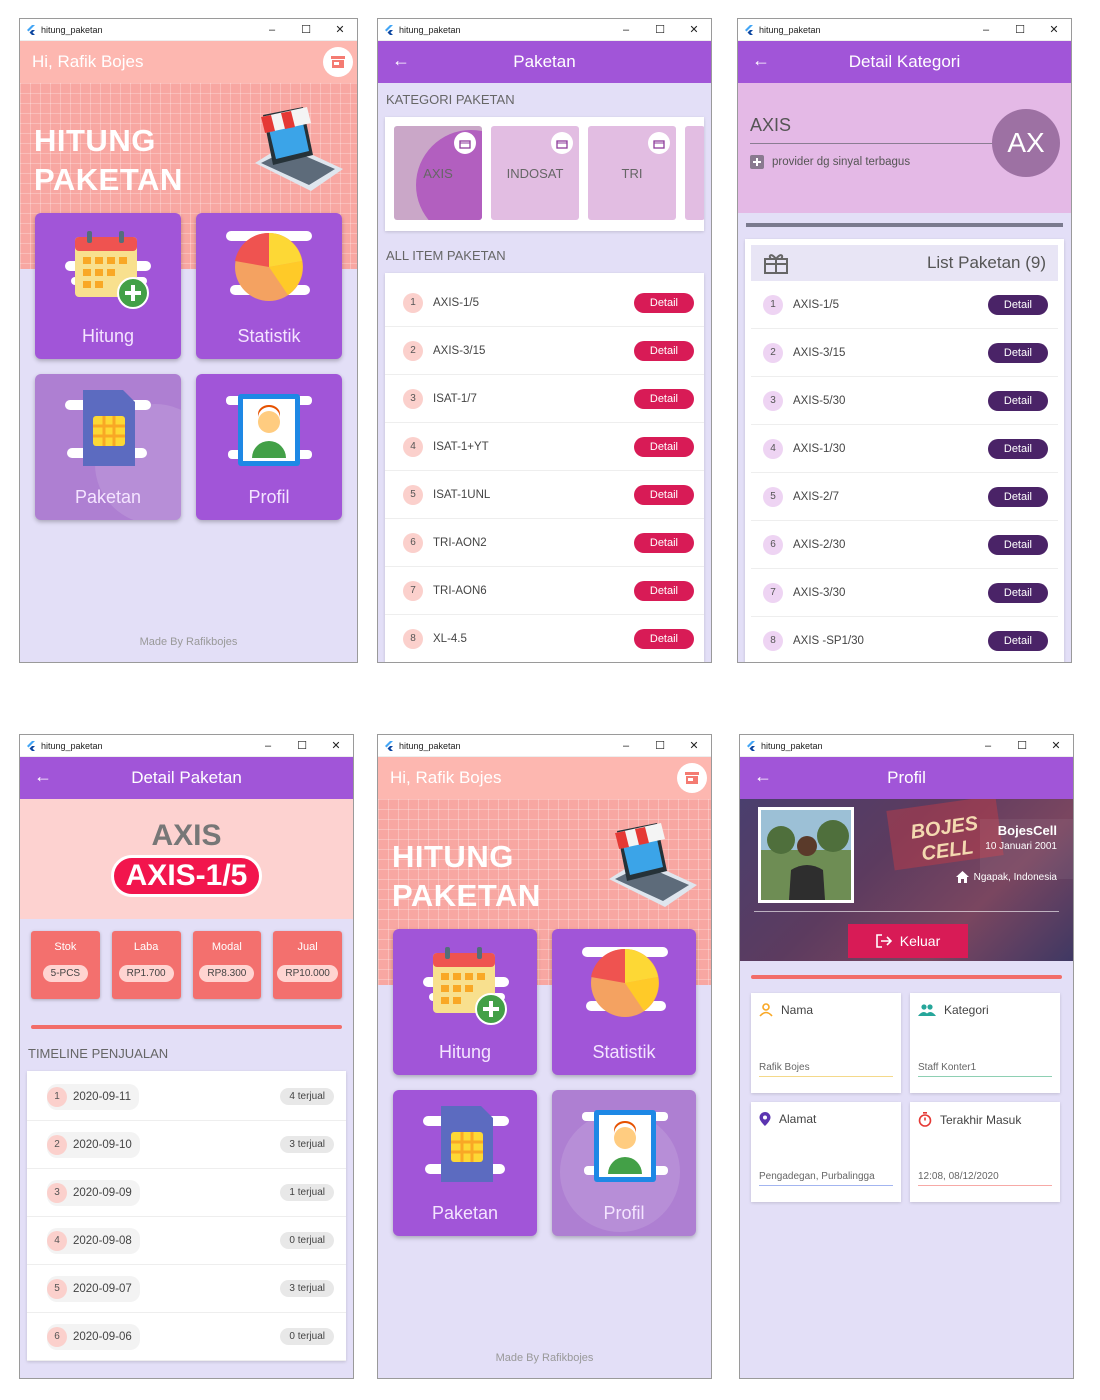 Image resolution: width=1100 pixels, height=1400 pixels. Describe the element at coordinates (389, 29) in the screenshot. I see `flutter-icon` at that location.